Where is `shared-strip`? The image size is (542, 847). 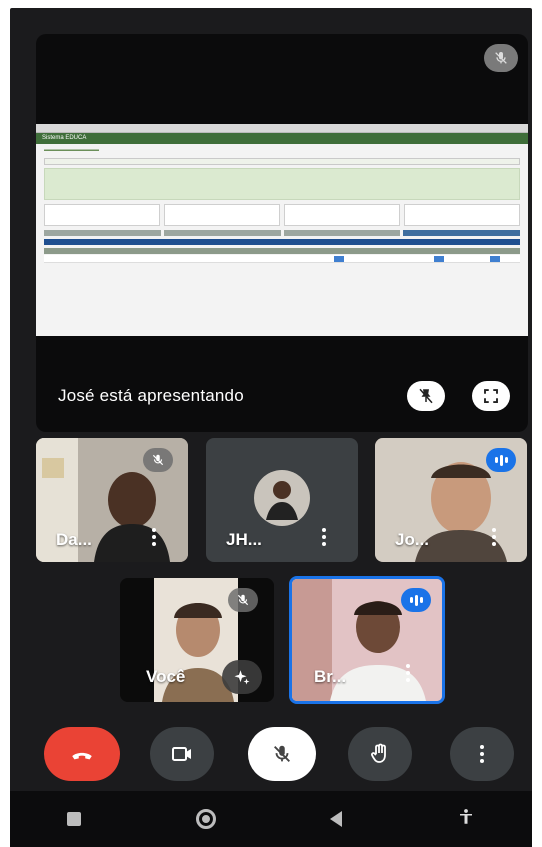
shared-strip is located at coordinates (282, 233).